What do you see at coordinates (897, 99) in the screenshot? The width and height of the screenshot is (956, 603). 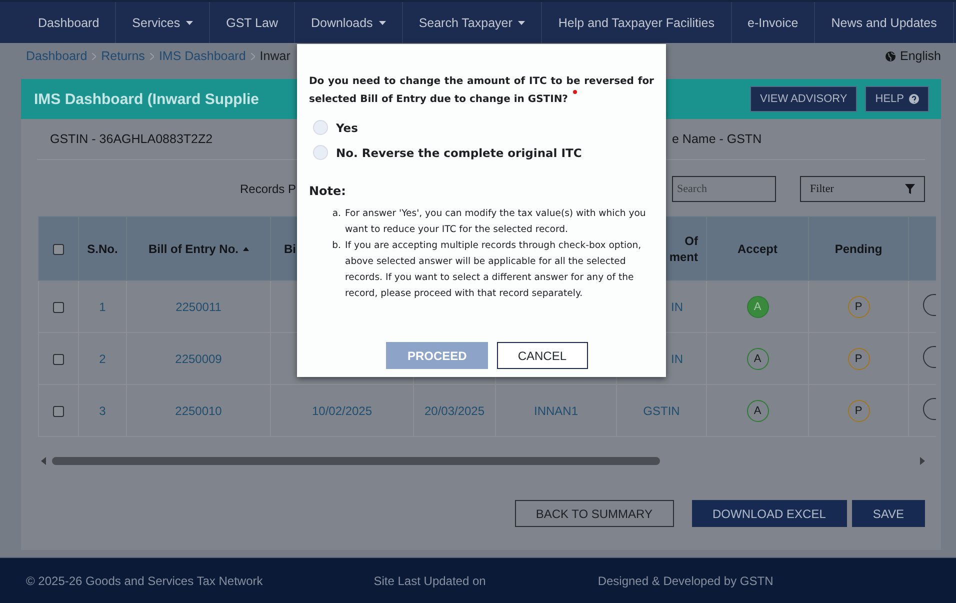 I see `help-button: HELP` at bounding box center [897, 99].